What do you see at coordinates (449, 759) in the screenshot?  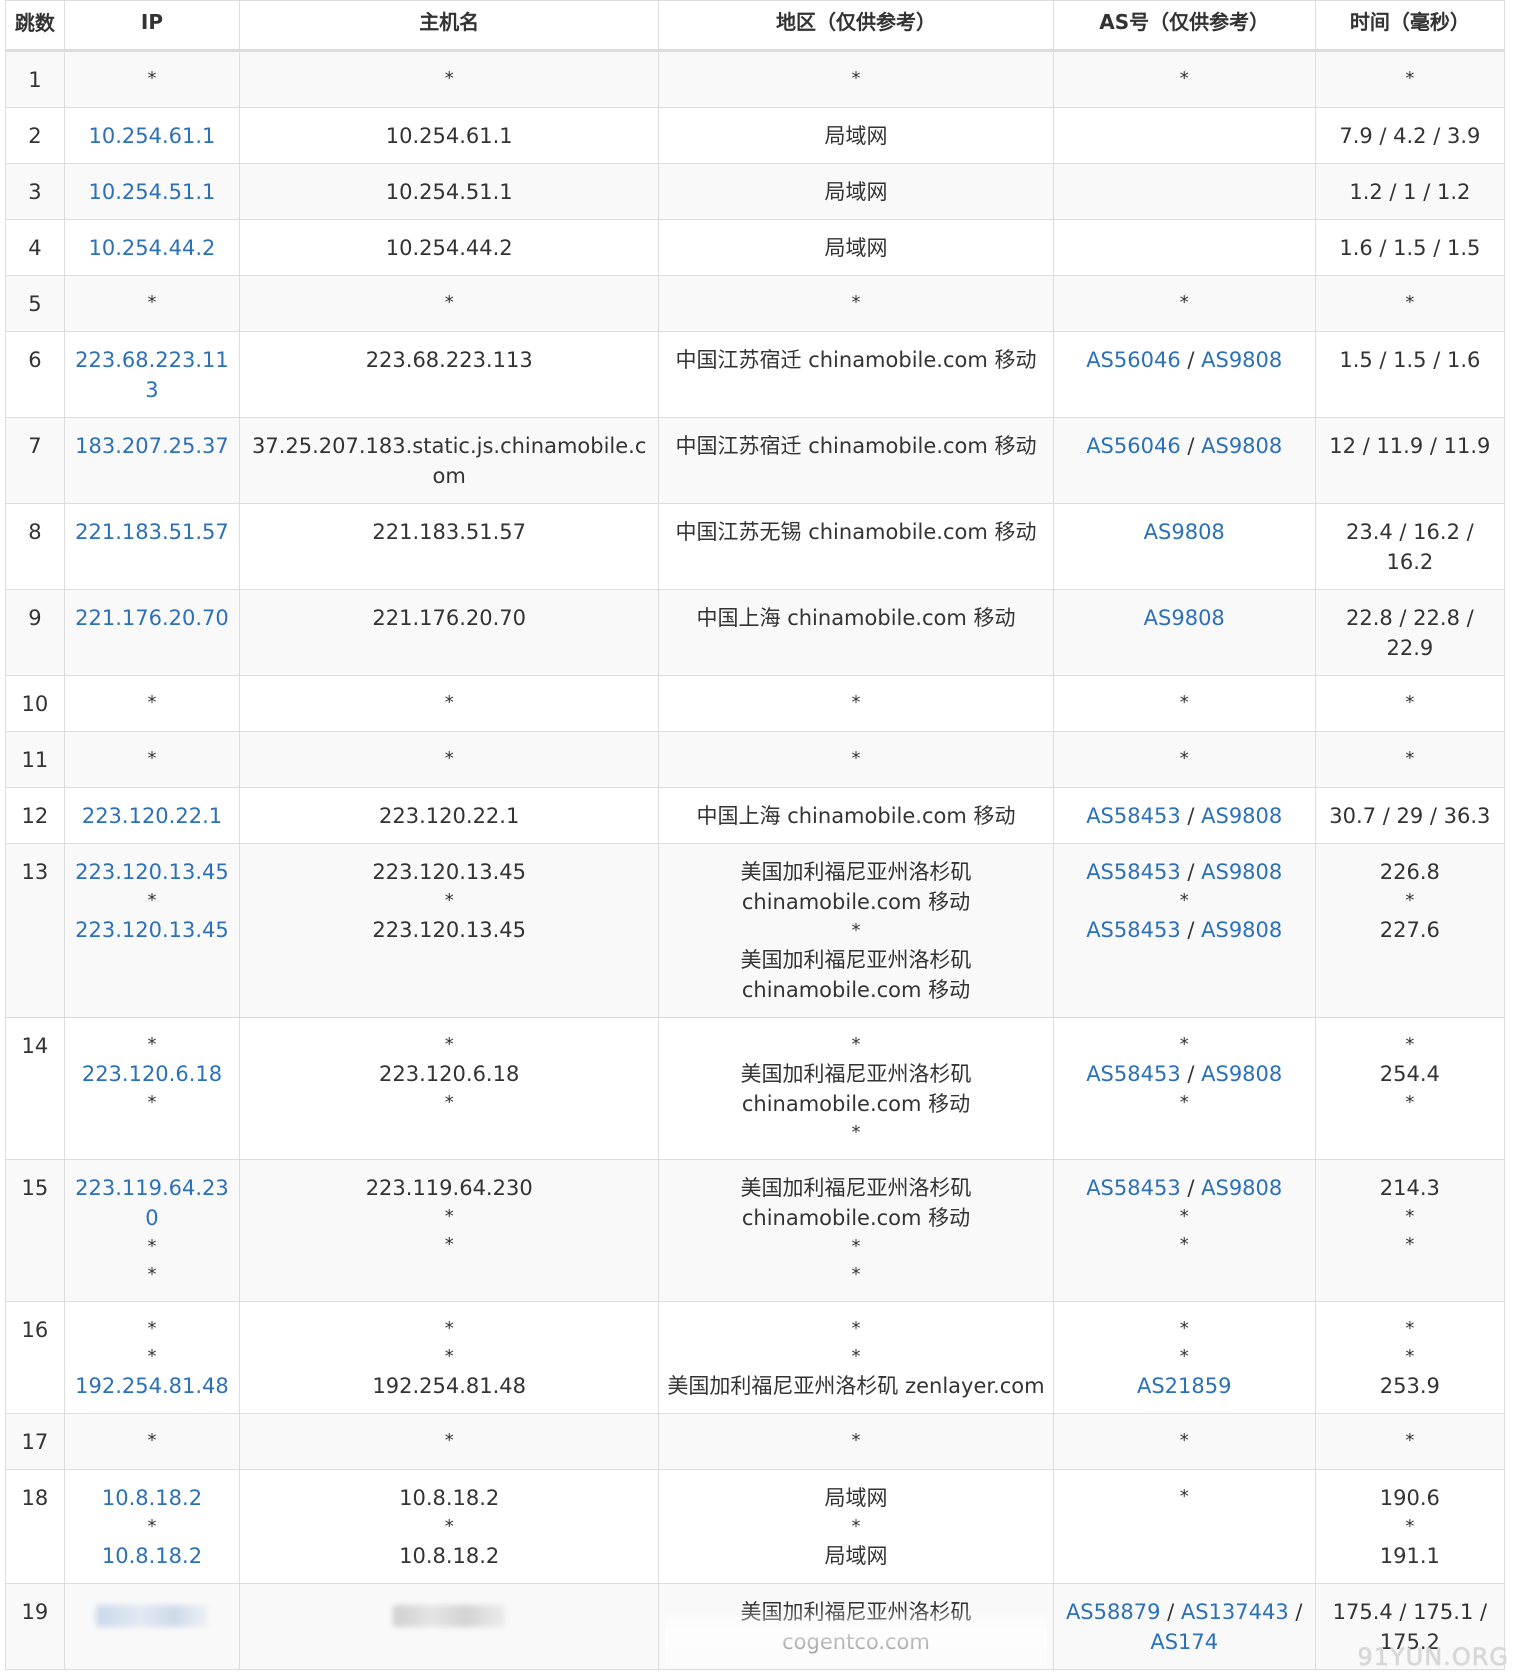 I see `hostname-cell: *` at bounding box center [449, 759].